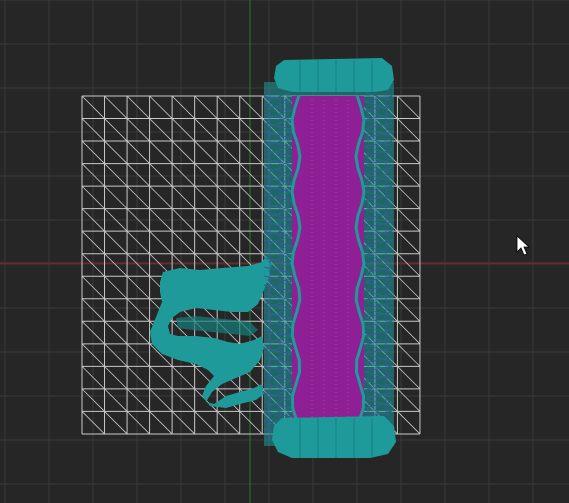 Image resolution: width=569 pixels, height=503 pixels. What do you see at coordinates (334, 75) in the screenshot?
I see `column-top-cap` at bounding box center [334, 75].